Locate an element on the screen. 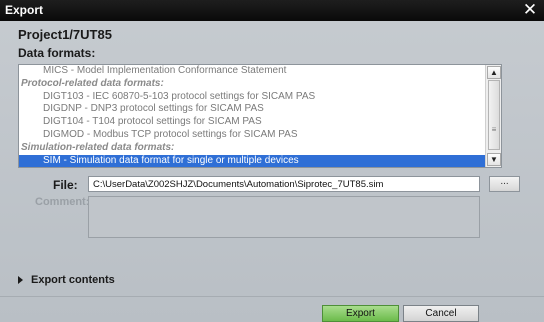 The image size is (544, 322). project-name: Project1/7UT85 is located at coordinates (65, 34).